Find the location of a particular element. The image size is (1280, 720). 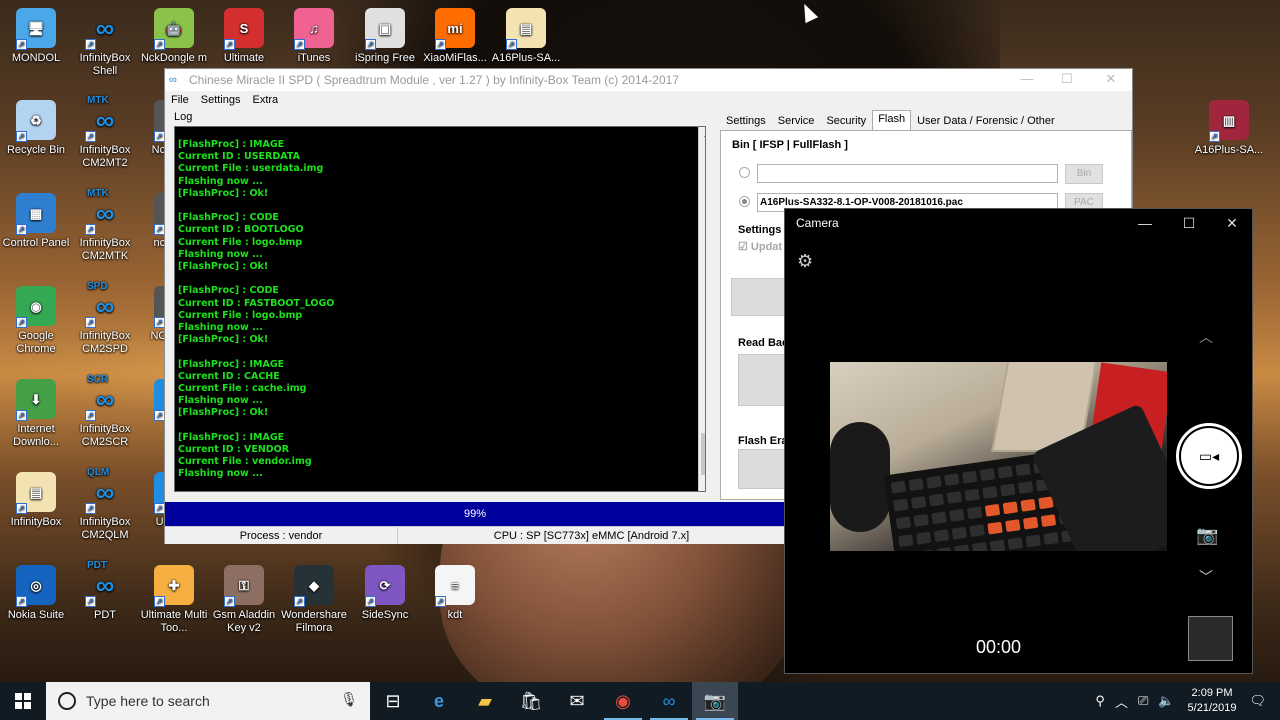

start-button is located at coordinates (23, 701).